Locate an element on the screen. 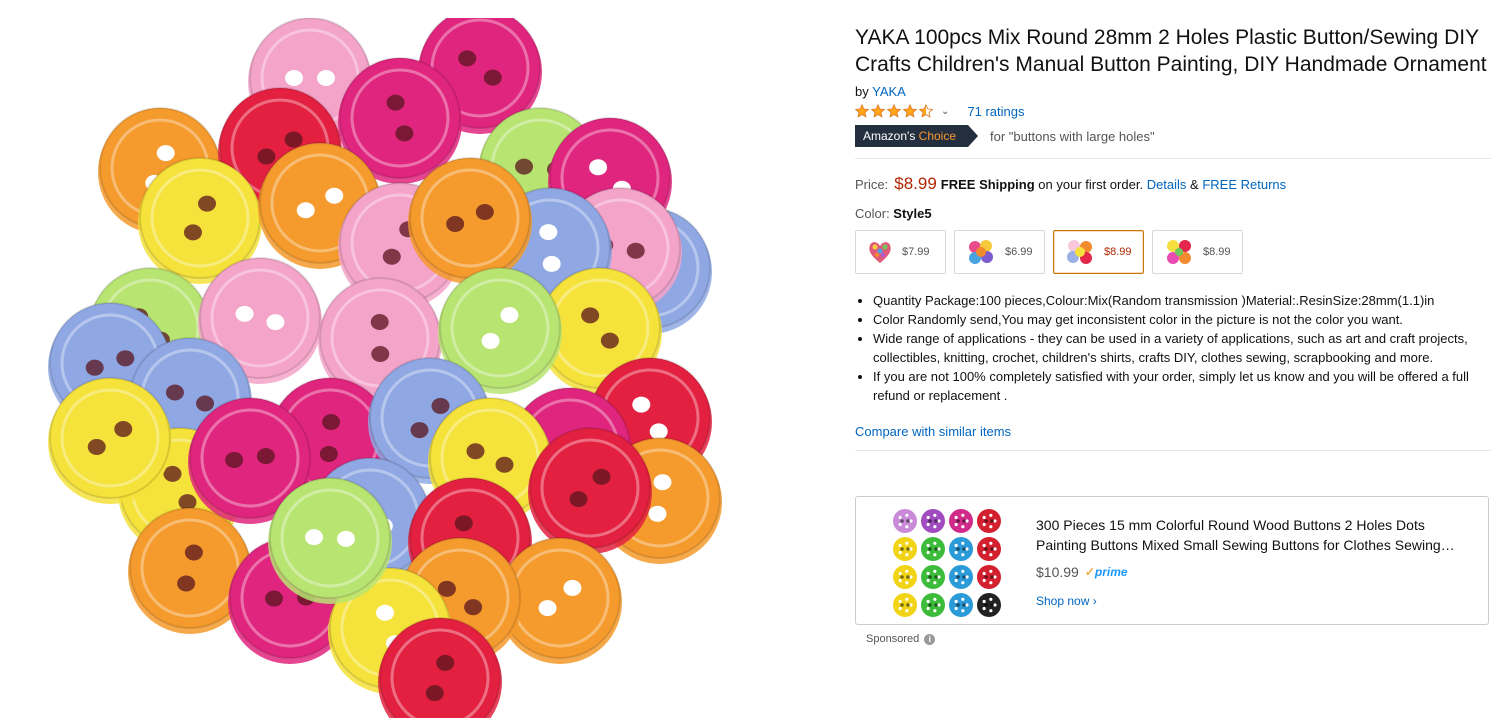  prime-icon: ✓prime is located at coordinates (1106, 572).